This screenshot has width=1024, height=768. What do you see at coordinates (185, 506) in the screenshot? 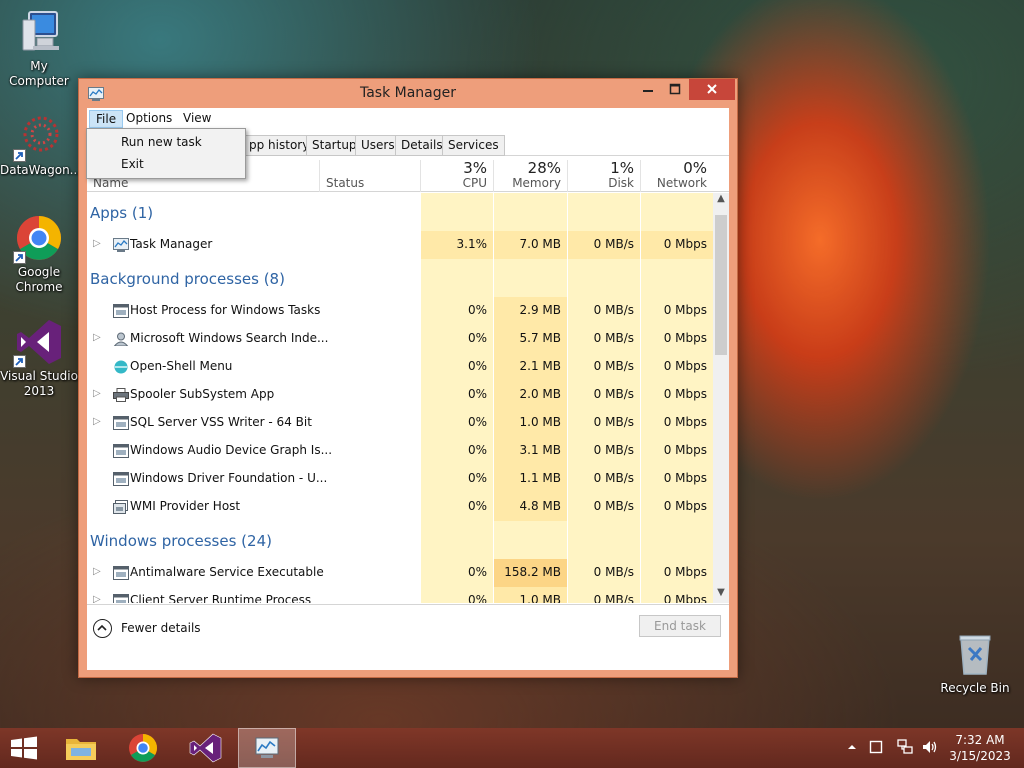
I see `process-name: WMI Provider Host` at bounding box center [185, 506].